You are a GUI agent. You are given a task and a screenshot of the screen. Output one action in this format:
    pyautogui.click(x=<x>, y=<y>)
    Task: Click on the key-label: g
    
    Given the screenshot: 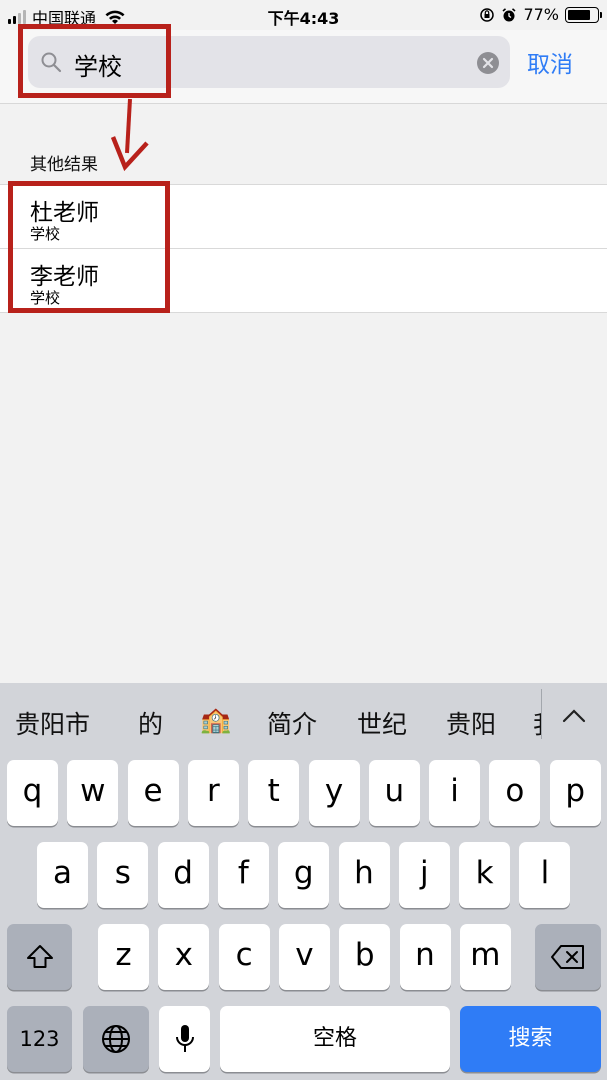 What is the action you would take?
    pyautogui.click(x=303, y=873)
    